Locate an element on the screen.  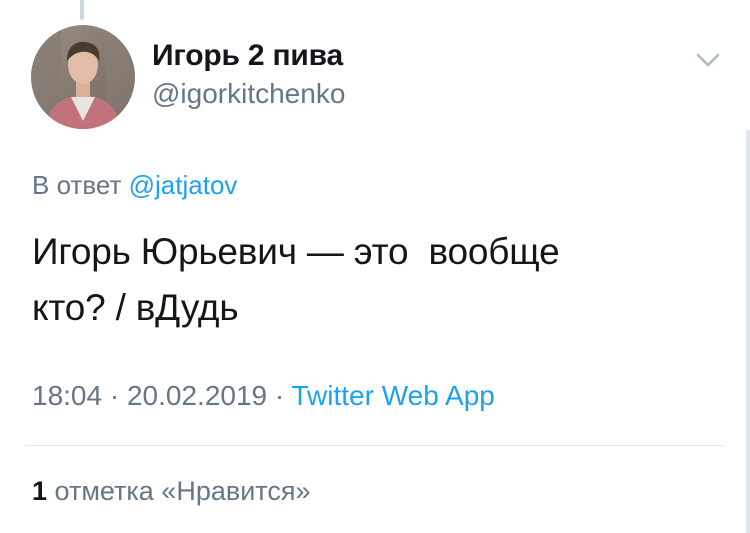
chevron-down-icon is located at coordinates (708, 60).